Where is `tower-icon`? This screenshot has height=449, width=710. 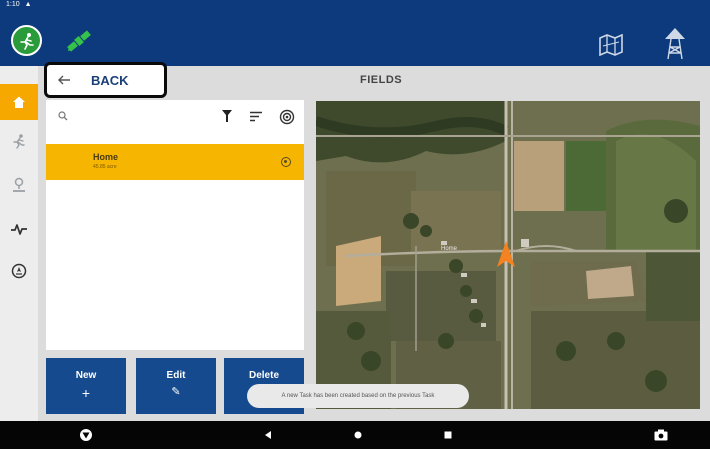
tower-icon is located at coordinates (675, 43).